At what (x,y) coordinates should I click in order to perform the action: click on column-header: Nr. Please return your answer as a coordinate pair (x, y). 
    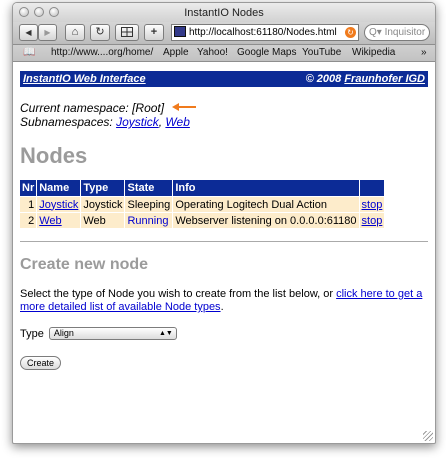
    Looking at the image, I should click on (28, 188).